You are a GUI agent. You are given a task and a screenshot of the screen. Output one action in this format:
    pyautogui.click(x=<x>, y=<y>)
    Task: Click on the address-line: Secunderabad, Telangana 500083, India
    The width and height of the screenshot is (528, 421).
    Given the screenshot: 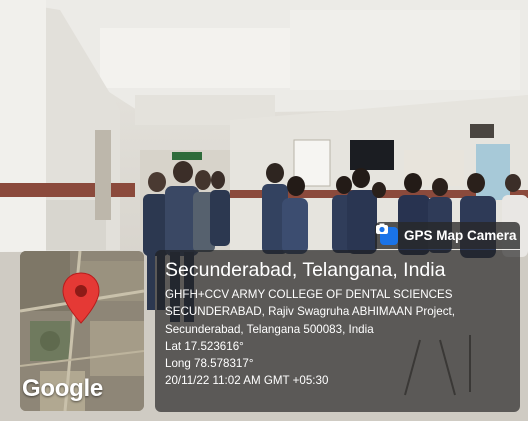 What is the action you would take?
    pyautogui.click(x=269, y=329)
    